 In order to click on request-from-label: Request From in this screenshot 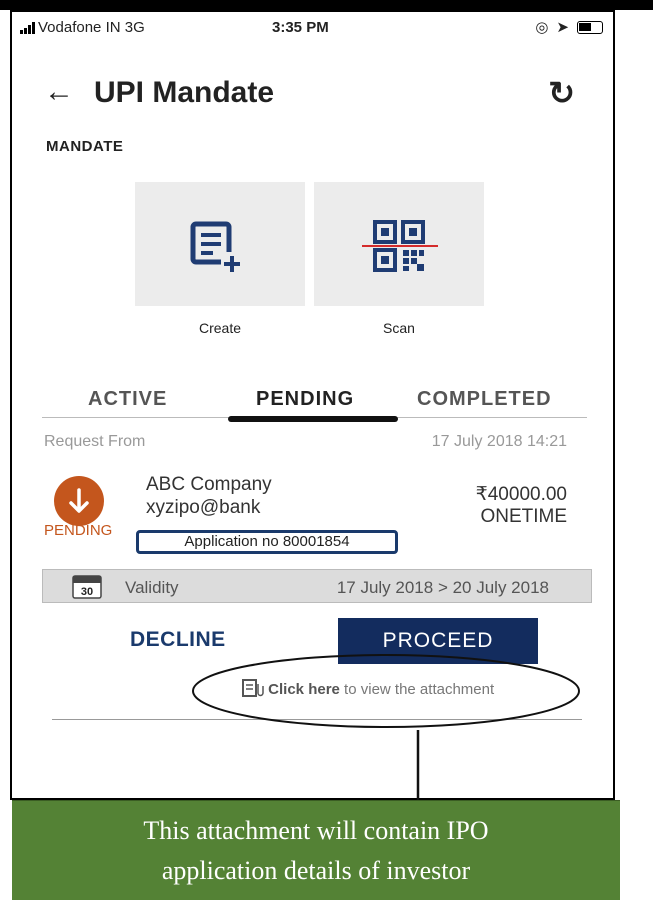, I will do `click(95, 441)`.